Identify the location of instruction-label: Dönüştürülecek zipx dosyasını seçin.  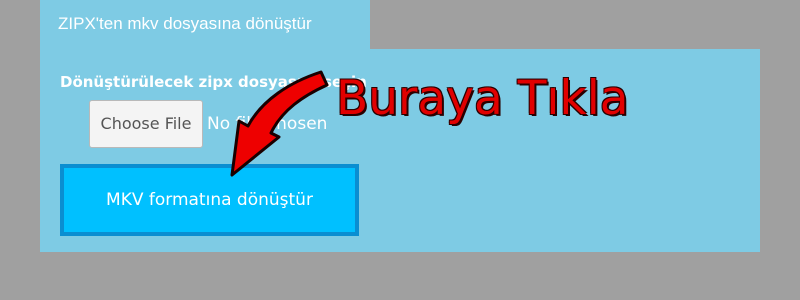
(213, 82).